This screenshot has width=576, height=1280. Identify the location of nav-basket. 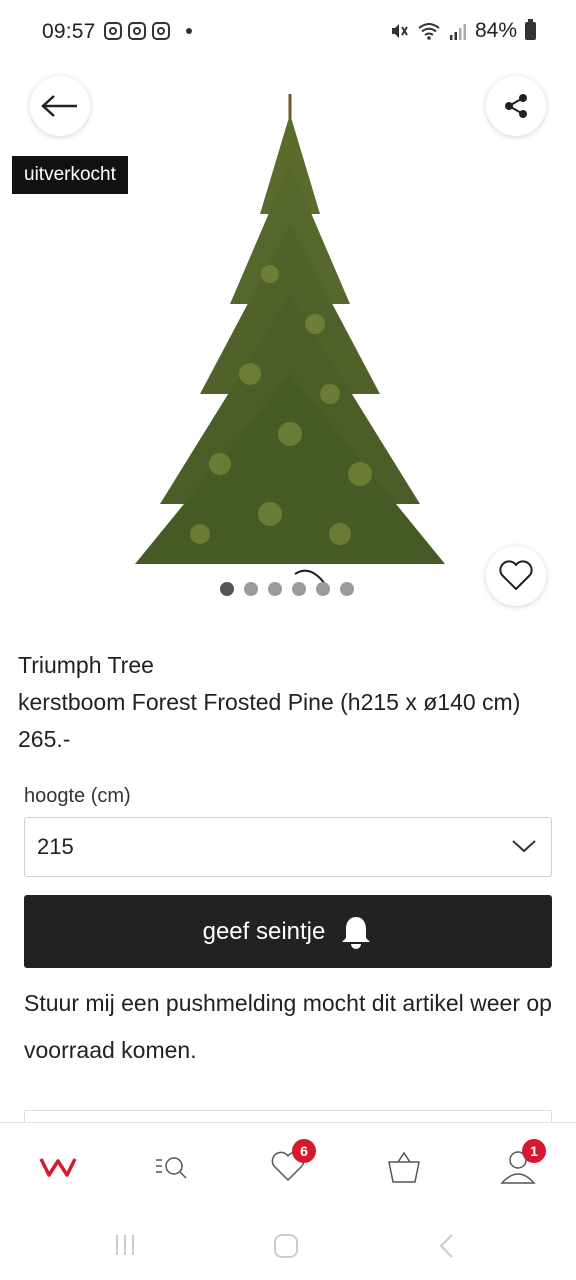
(404, 1167).